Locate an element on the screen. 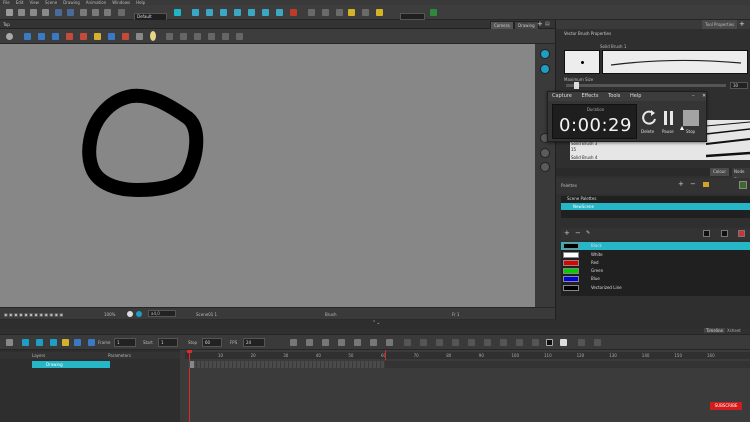  play-icon is located at coordinates (39, 342).